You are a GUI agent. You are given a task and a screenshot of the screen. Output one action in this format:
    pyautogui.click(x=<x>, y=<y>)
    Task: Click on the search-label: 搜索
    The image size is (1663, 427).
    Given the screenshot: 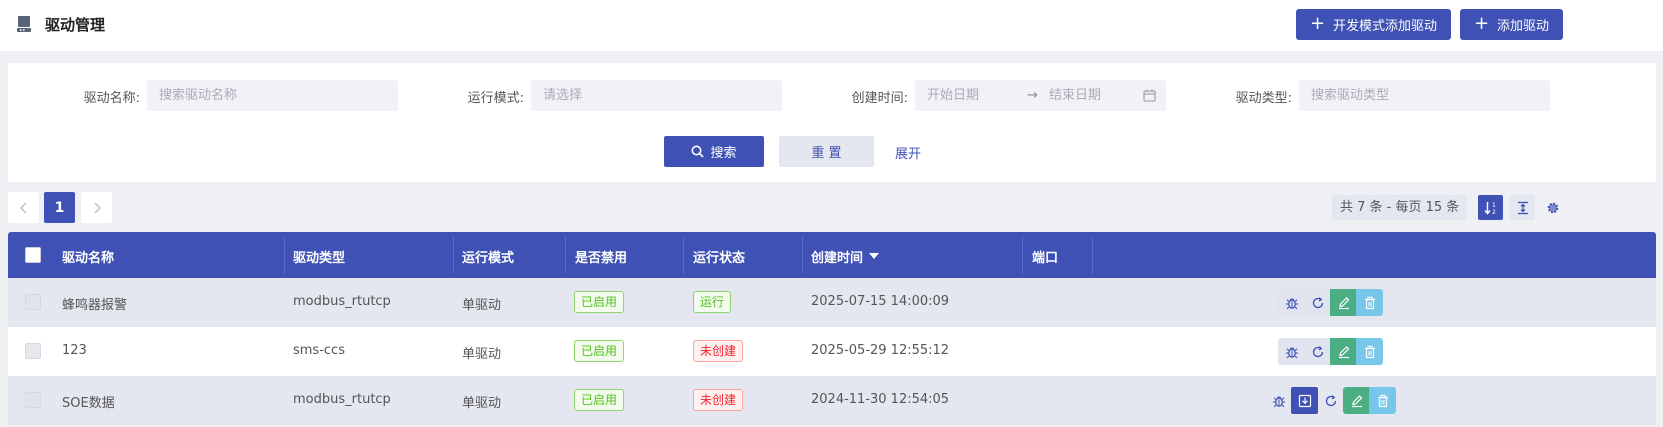 What is the action you would take?
    pyautogui.click(x=723, y=153)
    